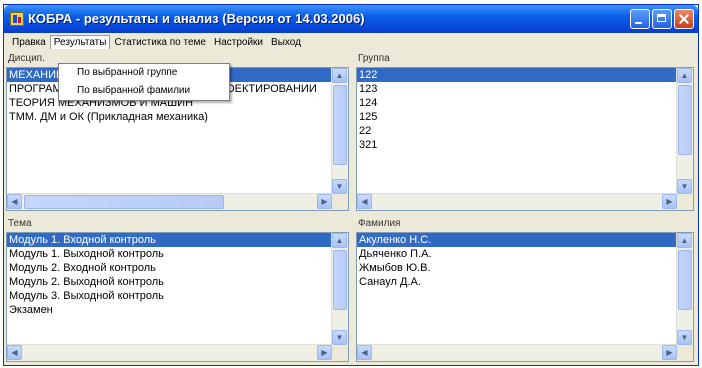 This screenshot has height=368, width=702. I want to click on surname-hscroll: ◀ ▶, so click(517, 352).